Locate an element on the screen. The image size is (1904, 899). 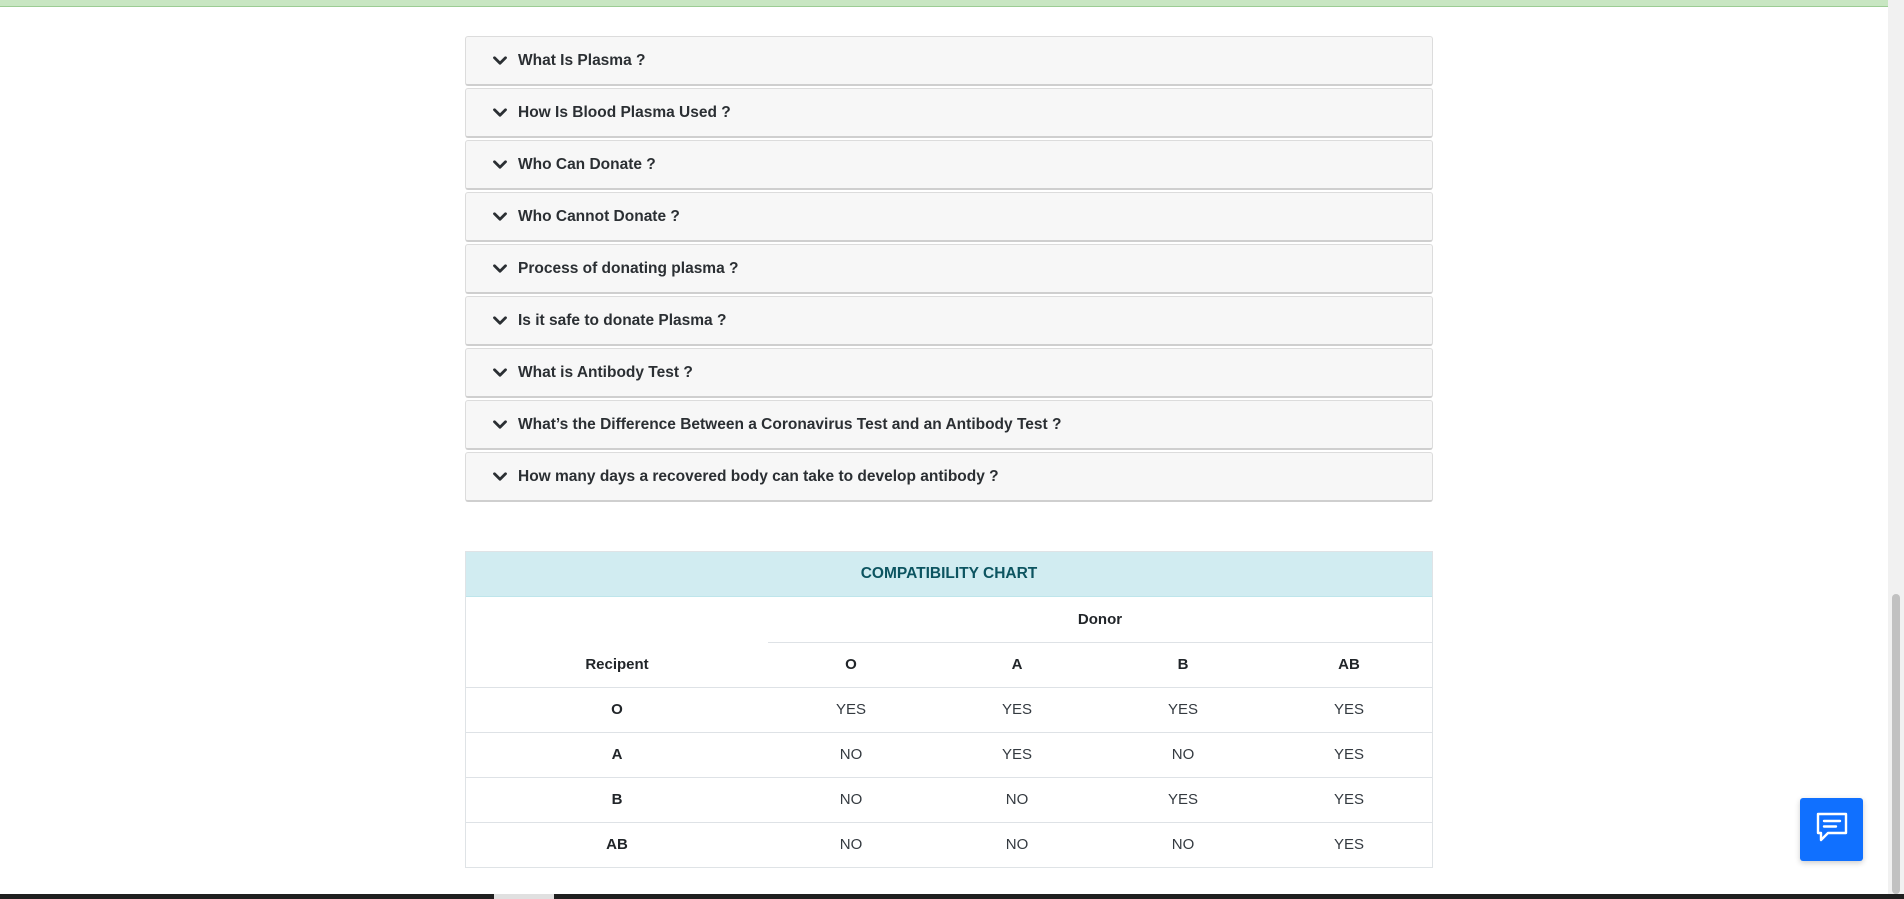
donor-type-header: A is located at coordinates (1017, 664).